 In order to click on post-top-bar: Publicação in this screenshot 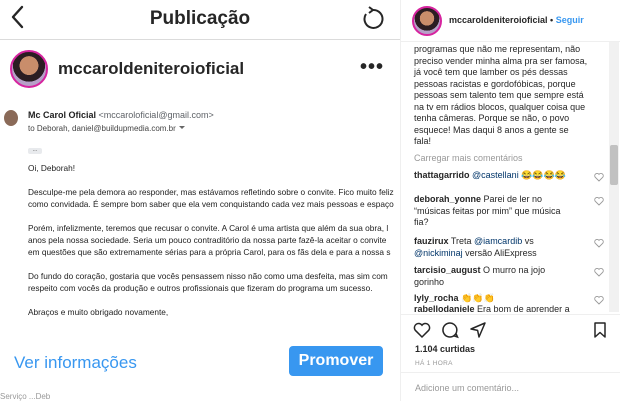, I will do `click(200, 20)`.